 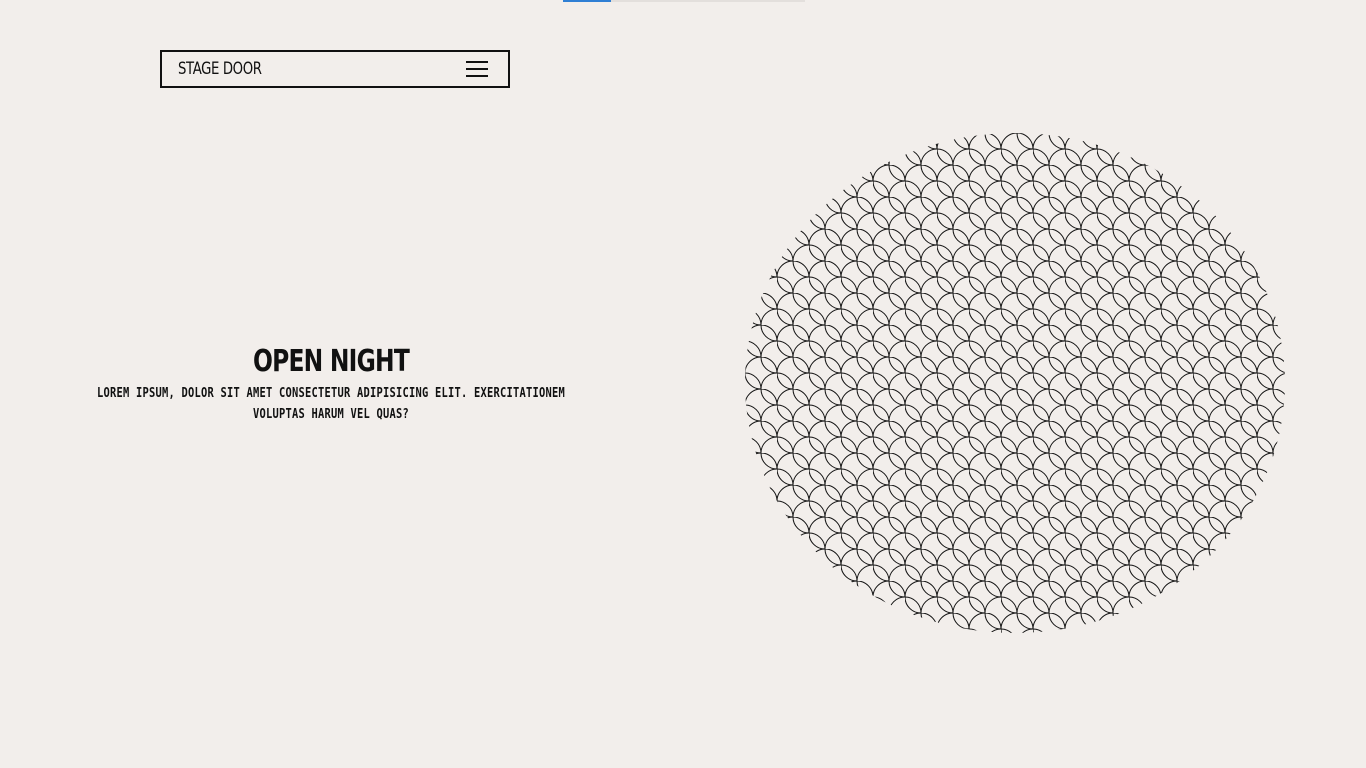 What do you see at coordinates (335, 69) in the screenshot?
I see `navbar: STAGE DOOR` at bounding box center [335, 69].